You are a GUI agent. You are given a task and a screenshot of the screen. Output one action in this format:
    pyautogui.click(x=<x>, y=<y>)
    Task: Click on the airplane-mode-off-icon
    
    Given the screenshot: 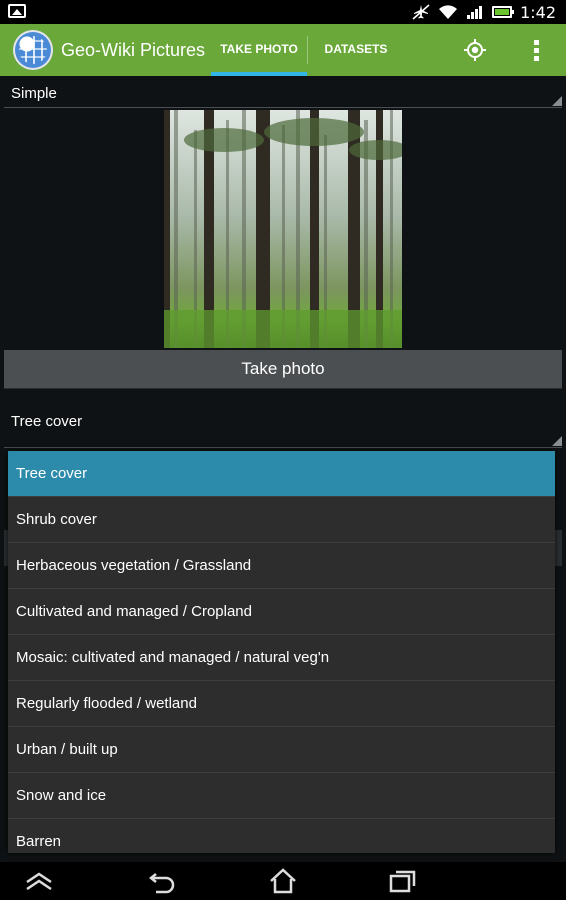 What is the action you would take?
    pyautogui.click(x=421, y=12)
    